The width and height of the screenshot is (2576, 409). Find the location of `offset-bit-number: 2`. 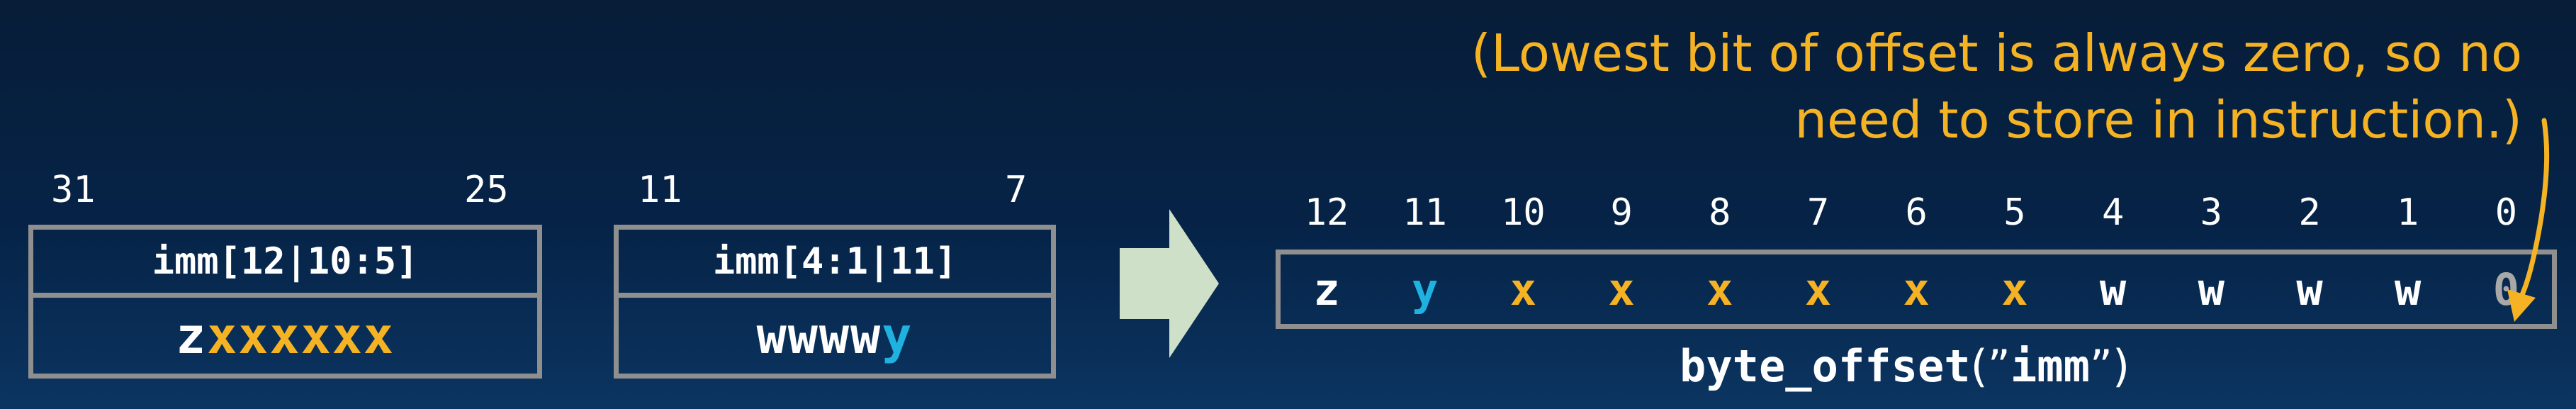

offset-bit-number: 2 is located at coordinates (2309, 212).